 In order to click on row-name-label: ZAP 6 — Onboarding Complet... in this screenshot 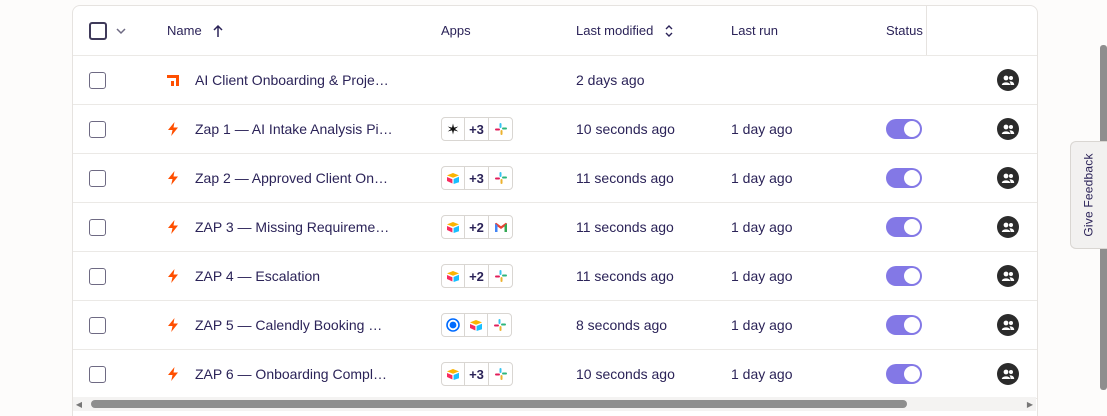, I will do `click(294, 374)`.